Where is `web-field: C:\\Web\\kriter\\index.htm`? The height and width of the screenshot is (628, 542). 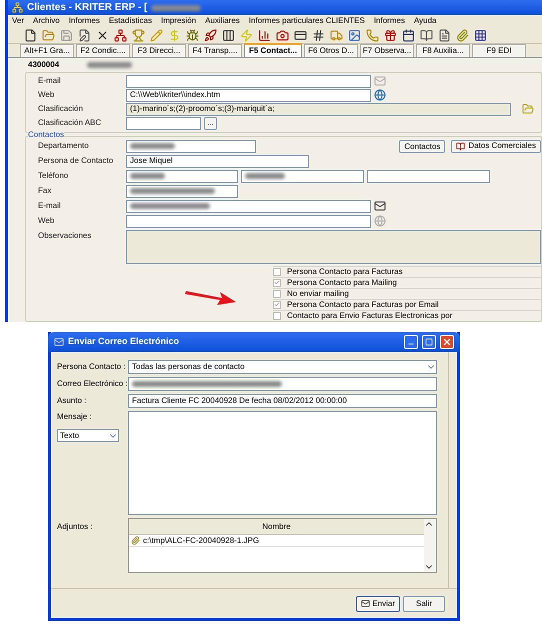
web-field: C:\\Web\\kriter\\index.htm is located at coordinates (248, 95).